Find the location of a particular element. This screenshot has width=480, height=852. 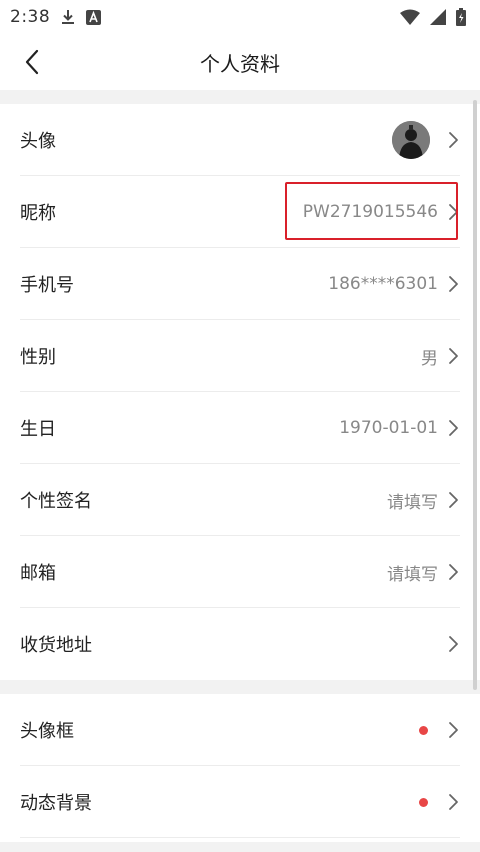

row-signature: 个性签名 请填写 is located at coordinates (240, 500).